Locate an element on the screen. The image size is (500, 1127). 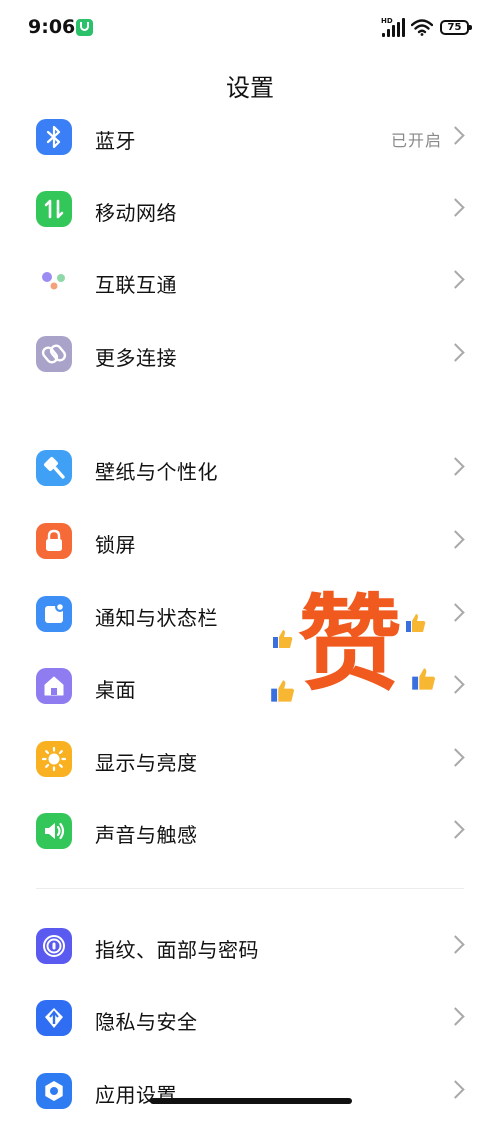
item-label: 通知与状态栏 is located at coordinates (156, 618).